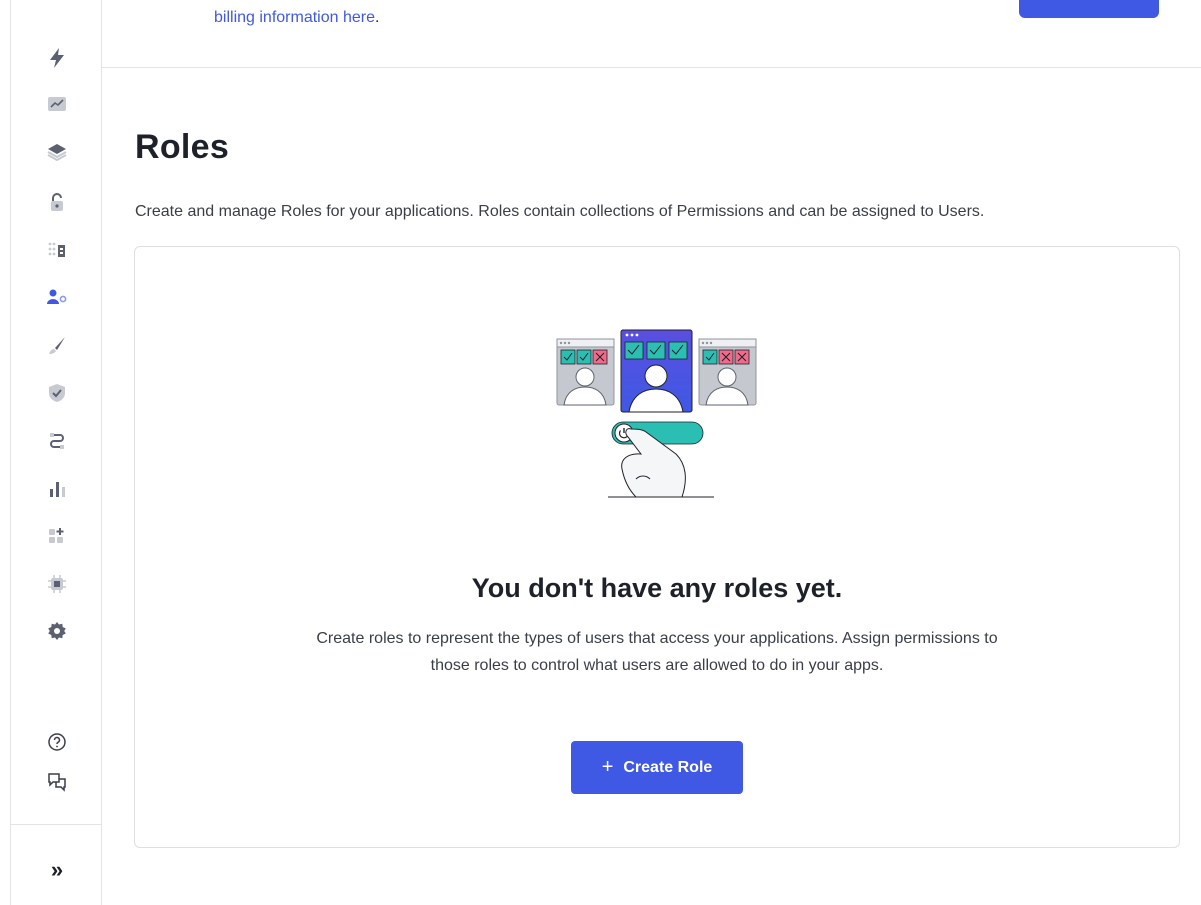  I want to click on sidebar-item-security, so click(57, 393).